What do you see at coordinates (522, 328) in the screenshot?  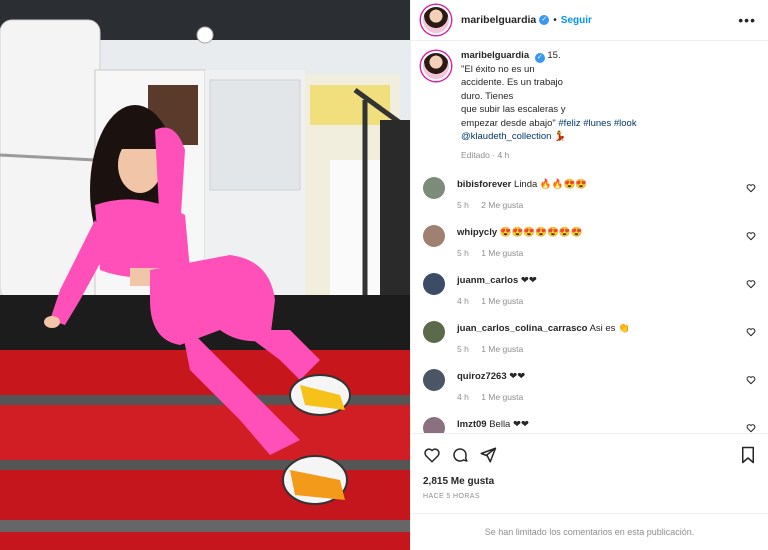 I see `commenter-username: juan_carlos_colina_carrasco` at bounding box center [522, 328].